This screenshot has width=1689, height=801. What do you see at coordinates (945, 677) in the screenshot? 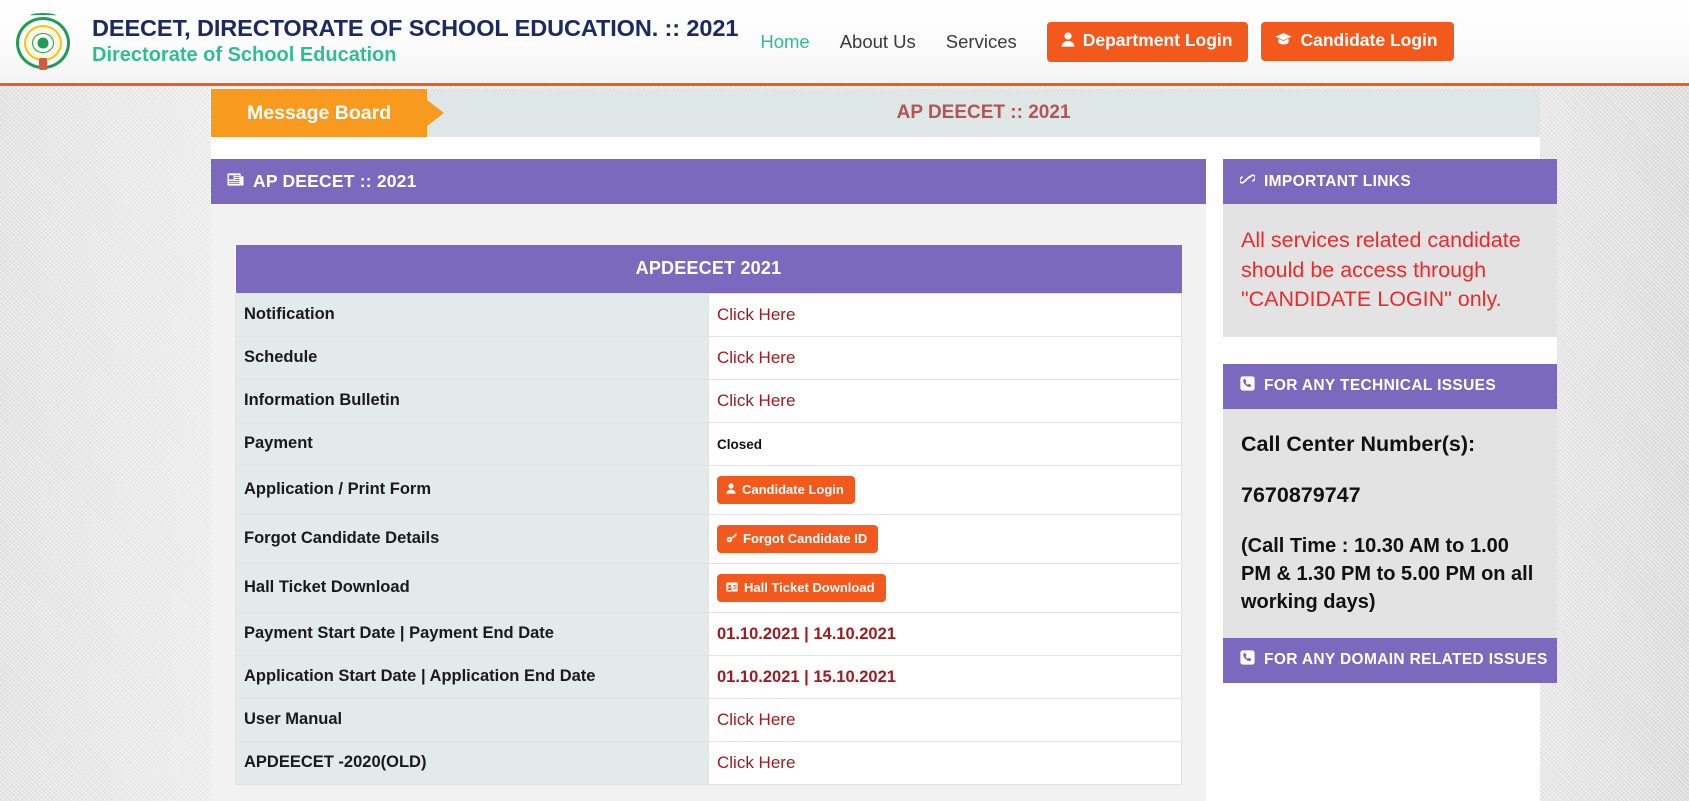
I see `row-value: 01.10.2021 | 15.10.2021` at bounding box center [945, 677].